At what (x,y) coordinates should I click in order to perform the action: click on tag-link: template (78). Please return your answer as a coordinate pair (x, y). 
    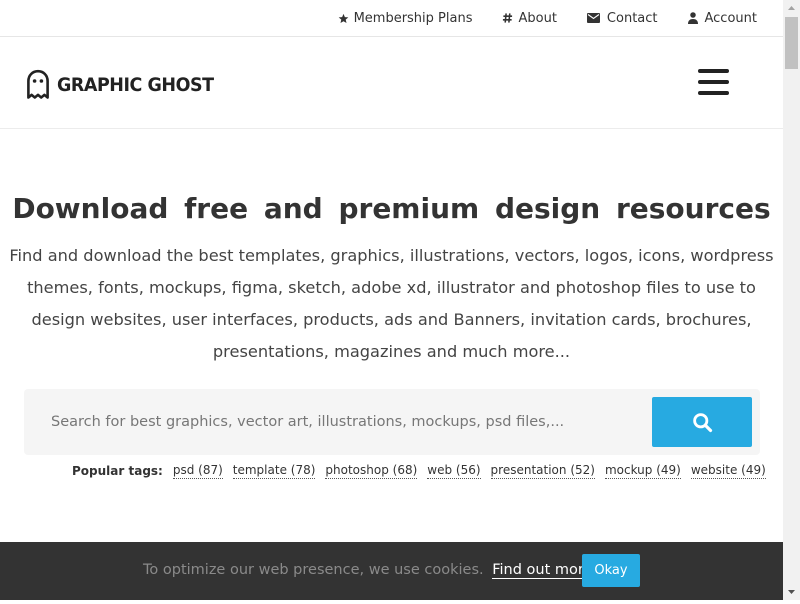
    Looking at the image, I should click on (274, 471).